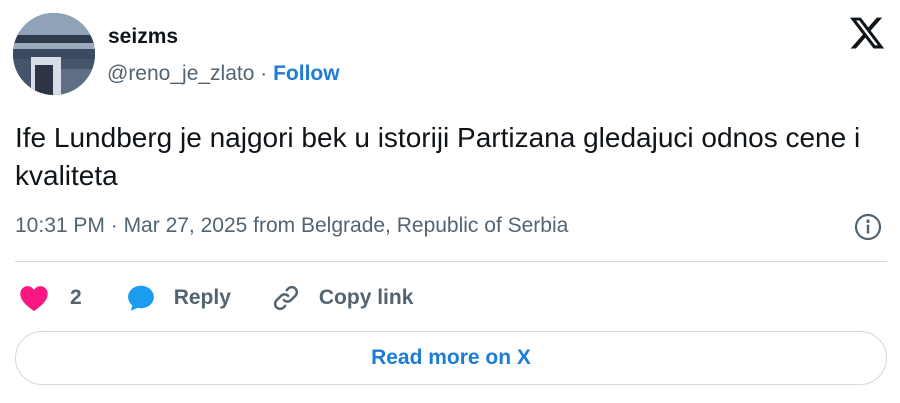 Image resolution: width=900 pixels, height=403 pixels. What do you see at coordinates (366, 297) in the screenshot?
I see `copy-link-label: Copy link` at bounding box center [366, 297].